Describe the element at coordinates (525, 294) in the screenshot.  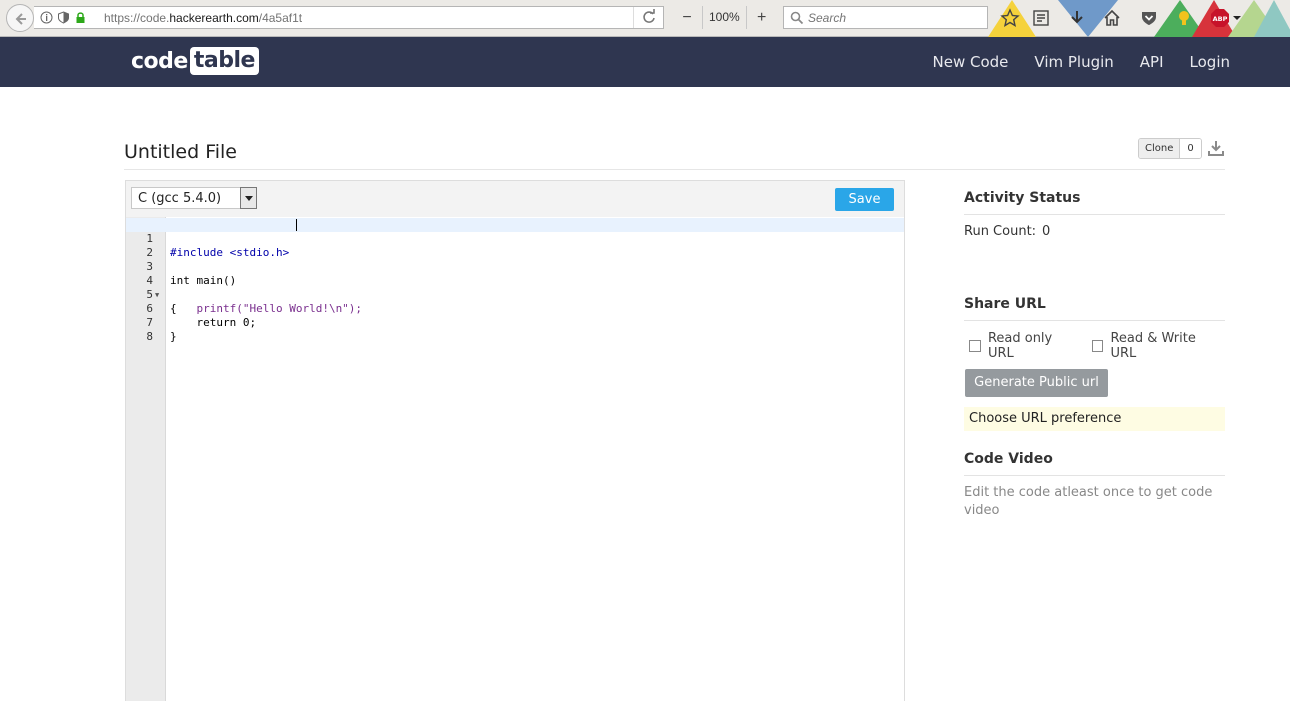
I see `code-line: 5 printf("Hello World!\n");` at that location.